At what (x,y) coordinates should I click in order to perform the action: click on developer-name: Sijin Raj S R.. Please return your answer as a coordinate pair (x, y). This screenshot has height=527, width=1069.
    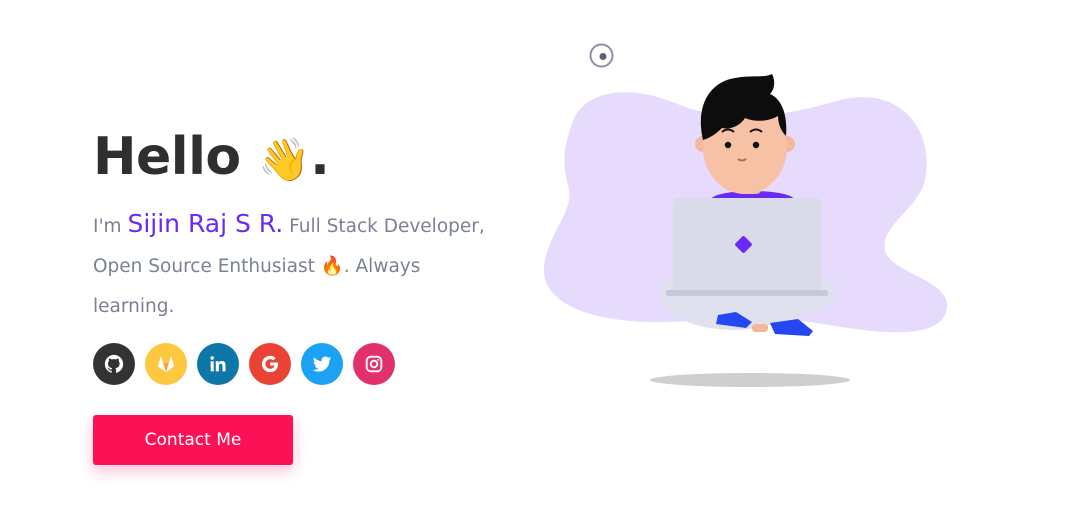
    Looking at the image, I should click on (205, 223).